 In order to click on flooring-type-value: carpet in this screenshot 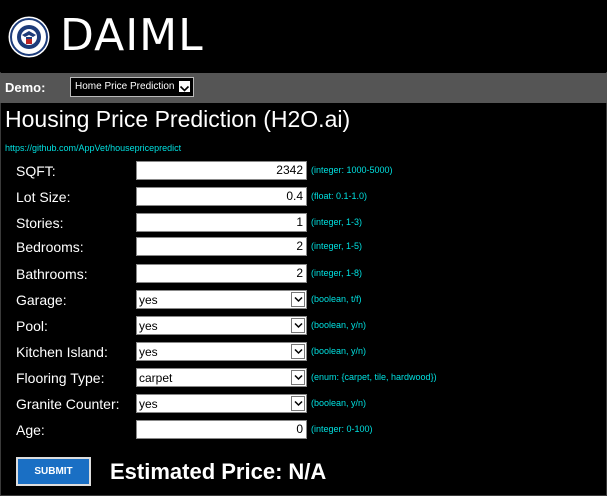, I will do `click(156, 378)`.